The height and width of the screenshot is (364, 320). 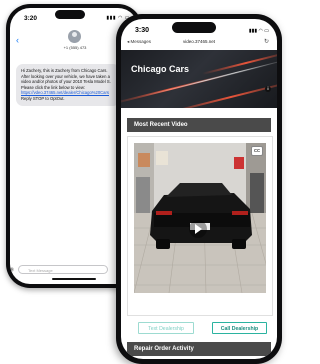 I want to click on battery-icon: ▭, so click(x=266, y=31).